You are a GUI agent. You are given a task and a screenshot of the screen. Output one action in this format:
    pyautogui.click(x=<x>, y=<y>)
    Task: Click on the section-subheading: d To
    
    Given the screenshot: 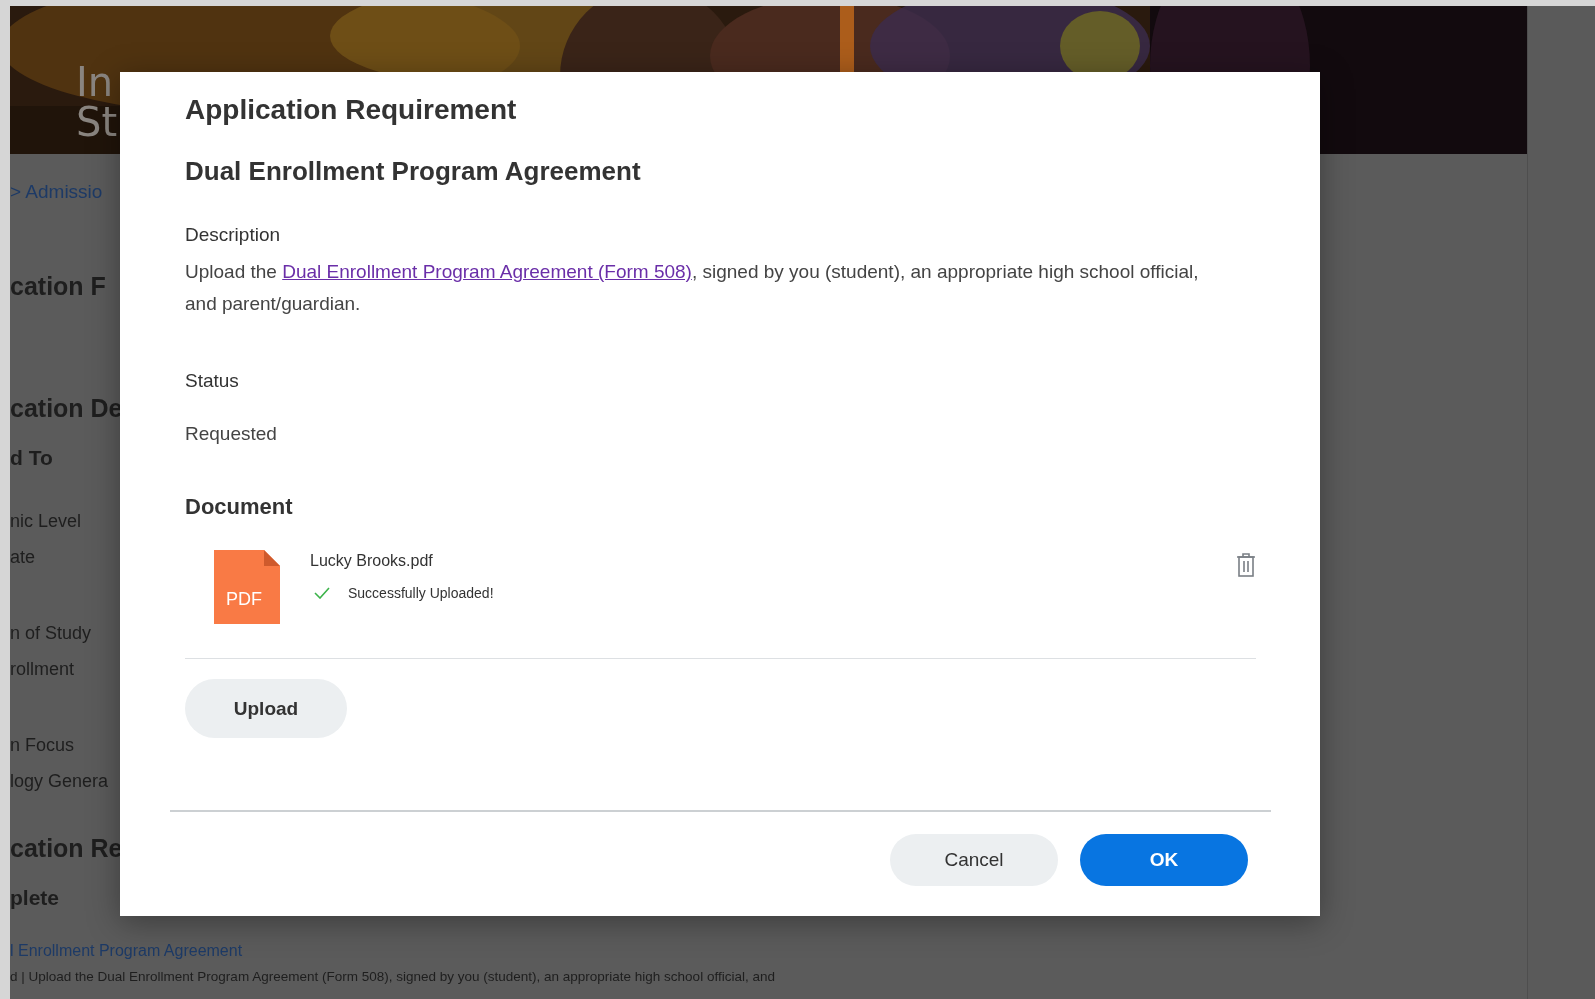 What is the action you would take?
    pyautogui.click(x=32, y=458)
    